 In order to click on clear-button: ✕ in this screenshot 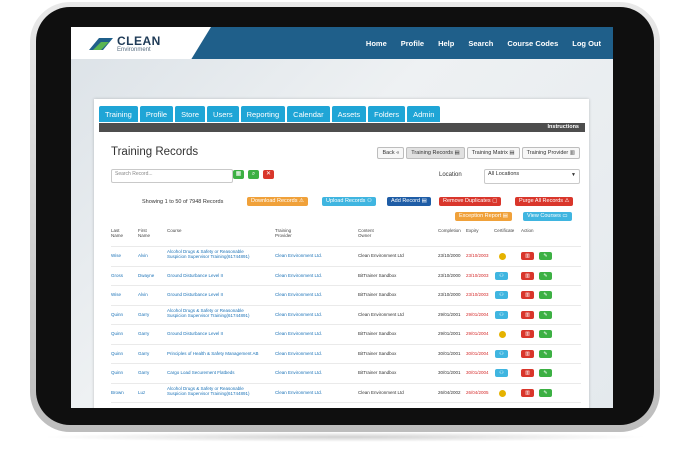, I will do `click(268, 174)`.